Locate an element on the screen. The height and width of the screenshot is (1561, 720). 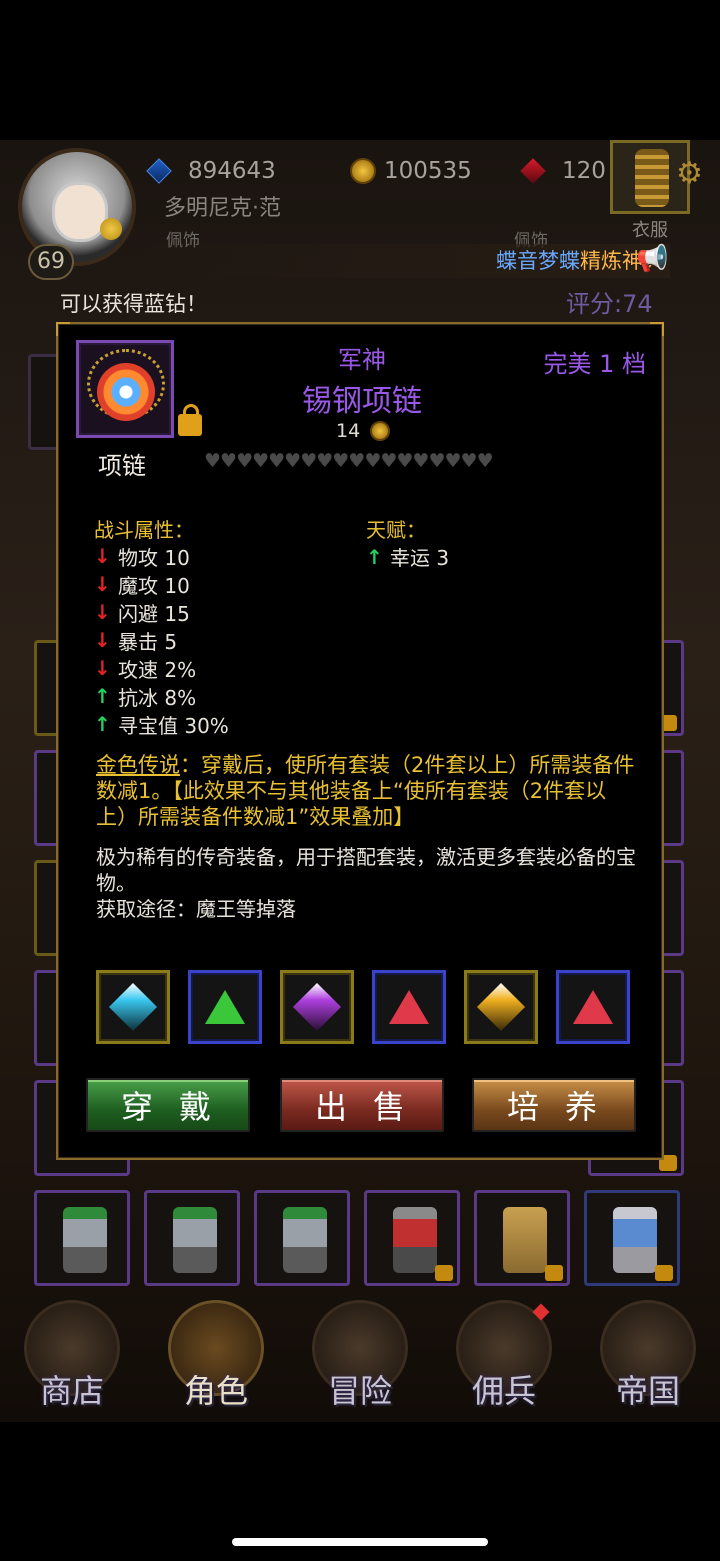
home-indicator is located at coordinates (360, 1542).